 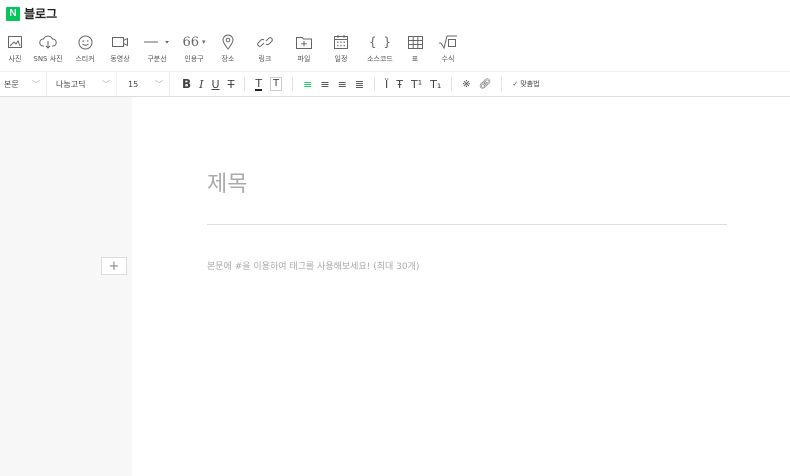 I want to click on letter-spacing-button: Ŧ, so click(x=399, y=84).